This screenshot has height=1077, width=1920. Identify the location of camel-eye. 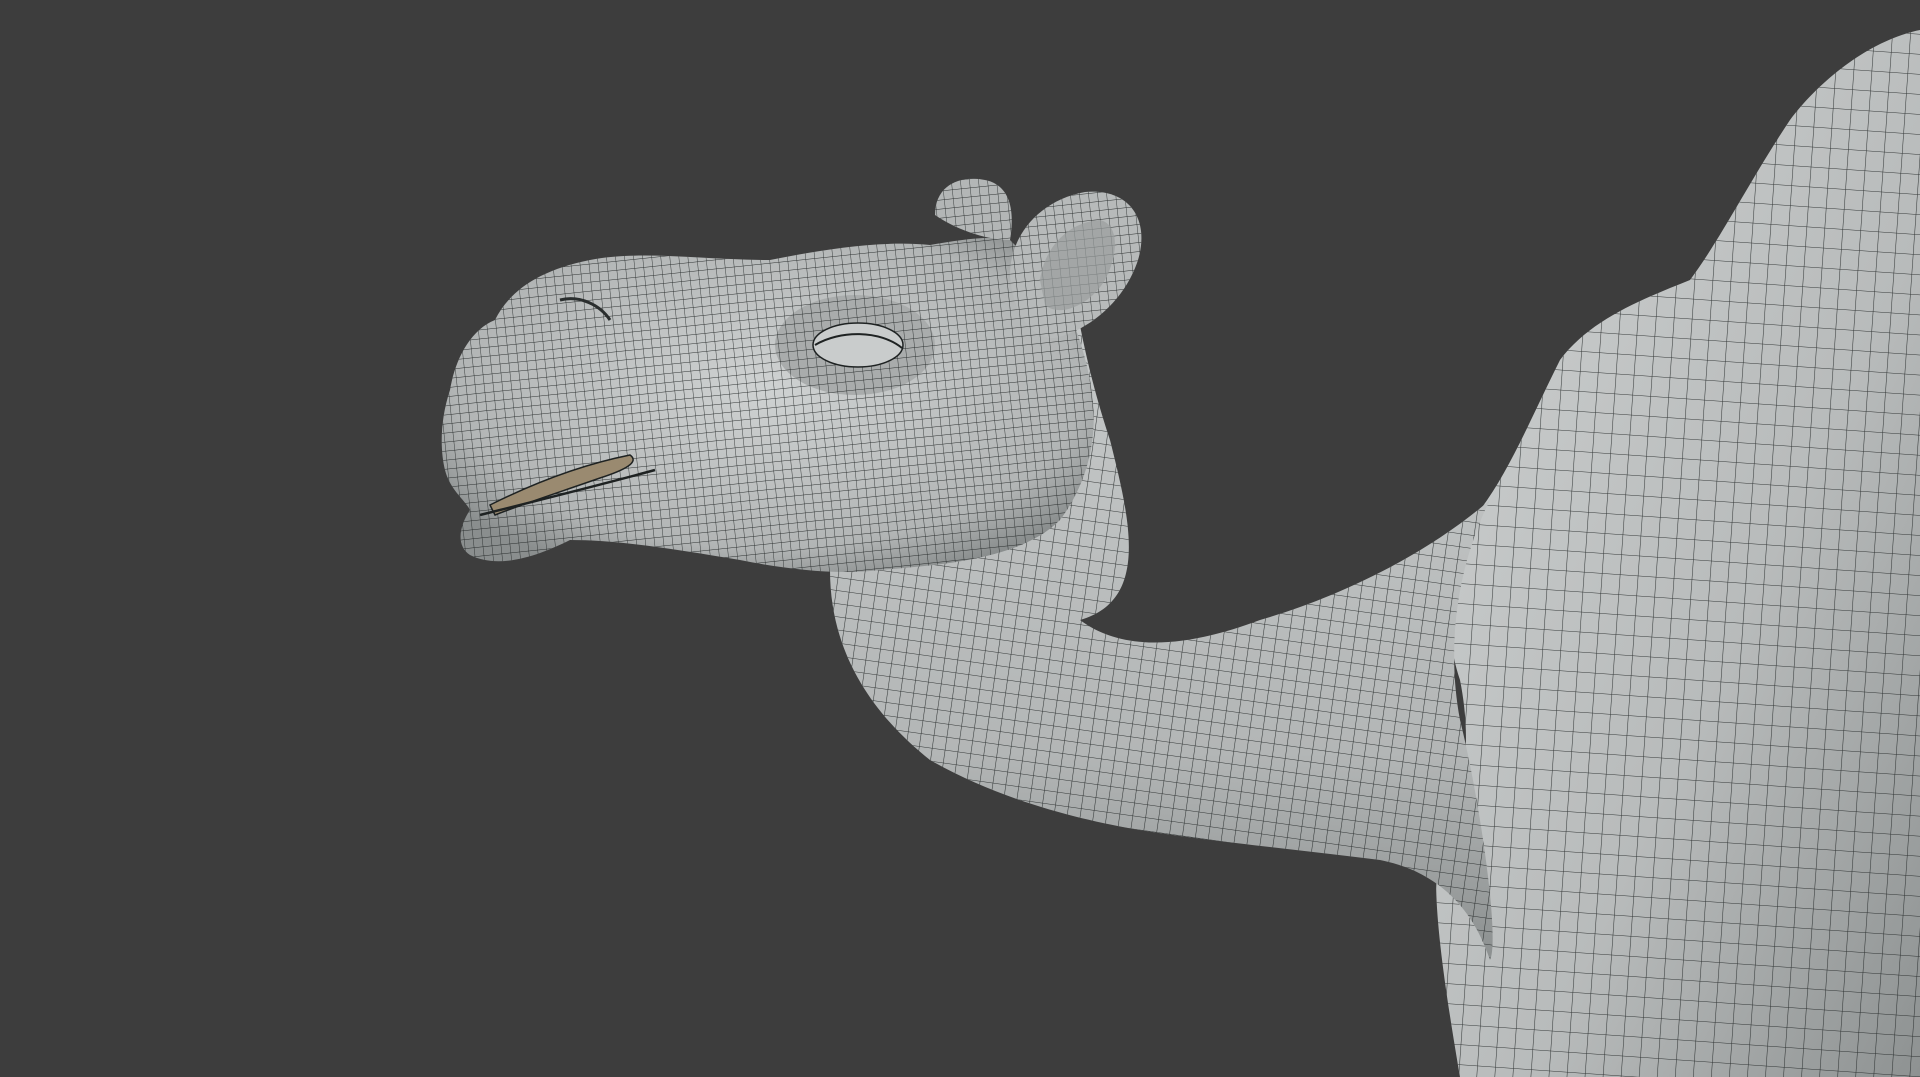
(855, 345).